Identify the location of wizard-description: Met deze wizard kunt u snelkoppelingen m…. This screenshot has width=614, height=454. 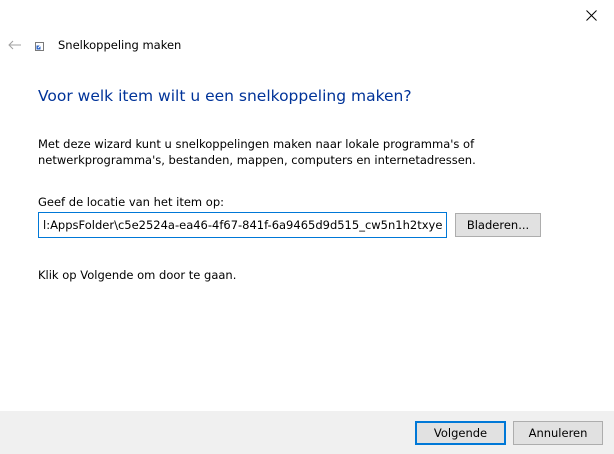
(257, 152).